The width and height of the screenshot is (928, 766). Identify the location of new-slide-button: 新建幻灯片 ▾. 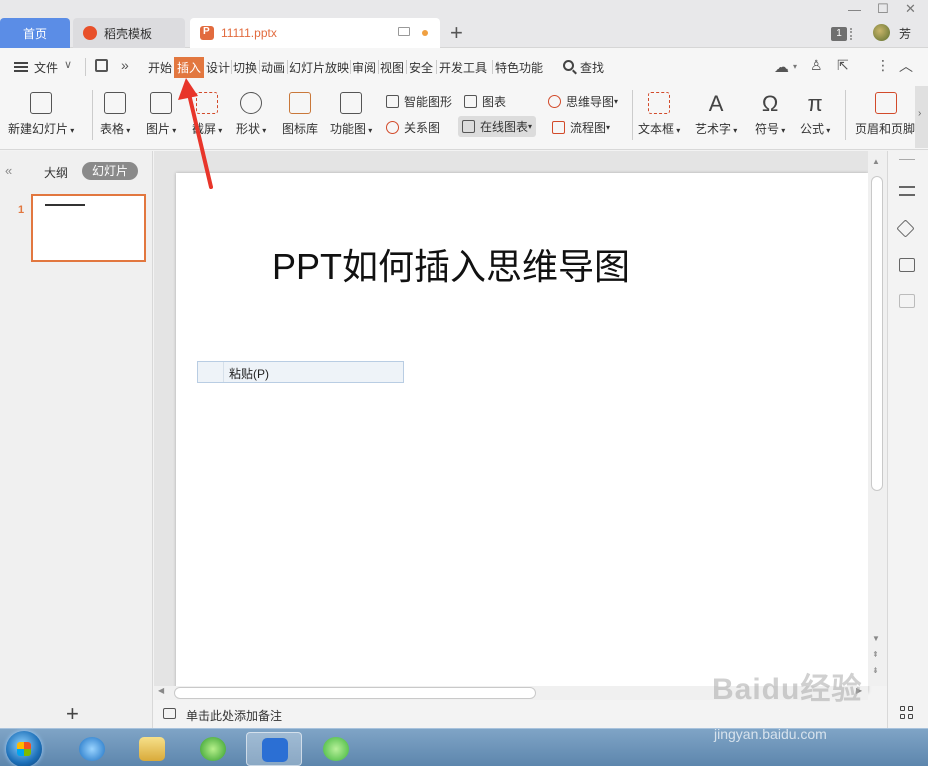
(41, 114).